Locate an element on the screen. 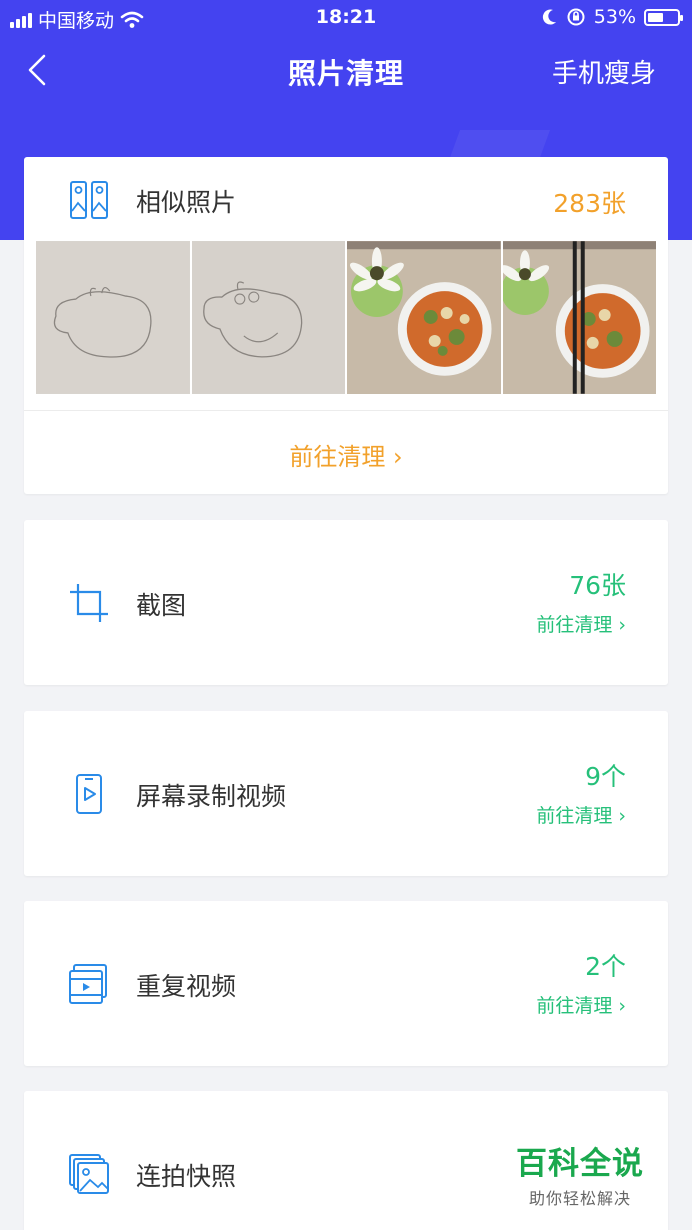 The height and width of the screenshot is (1230, 692). watermark-brand: 百科全说 is located at coordinates (580, 1164).